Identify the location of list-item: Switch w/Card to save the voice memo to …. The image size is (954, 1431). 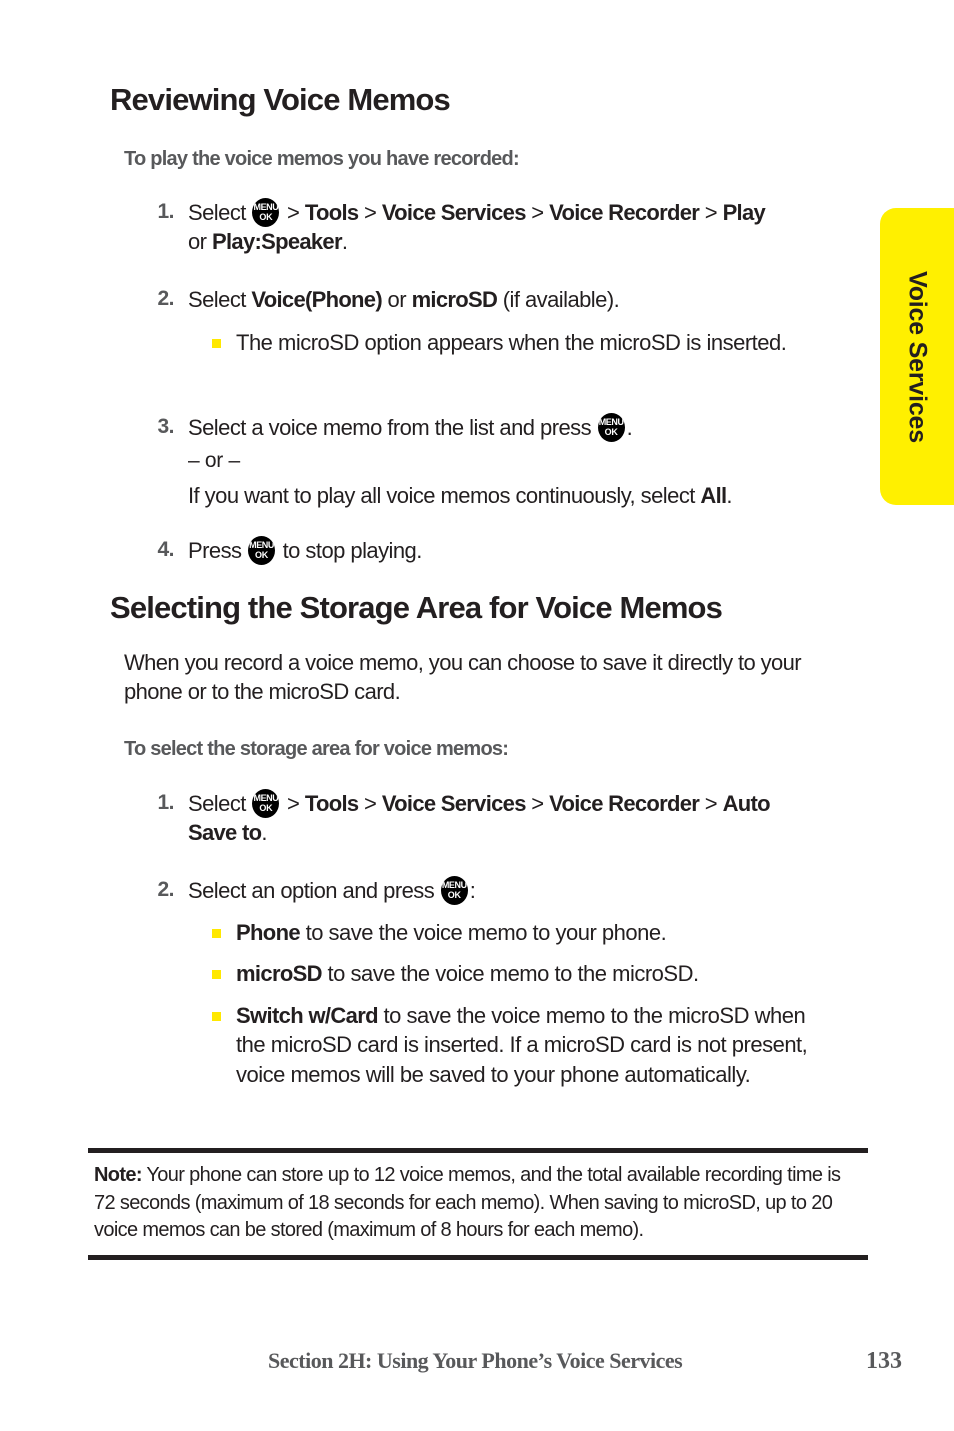
(524, 1045).